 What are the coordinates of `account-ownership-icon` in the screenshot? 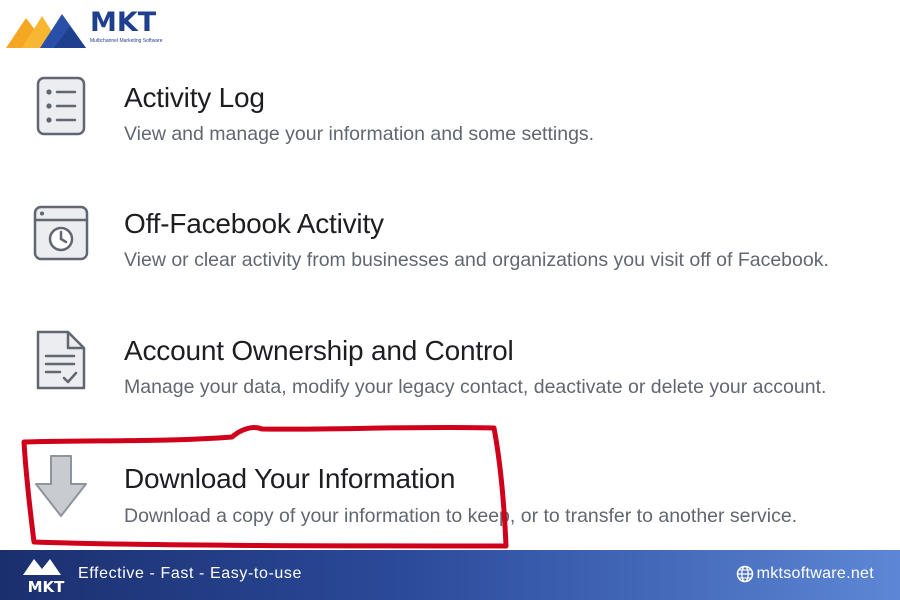 It's located at (61, 360).